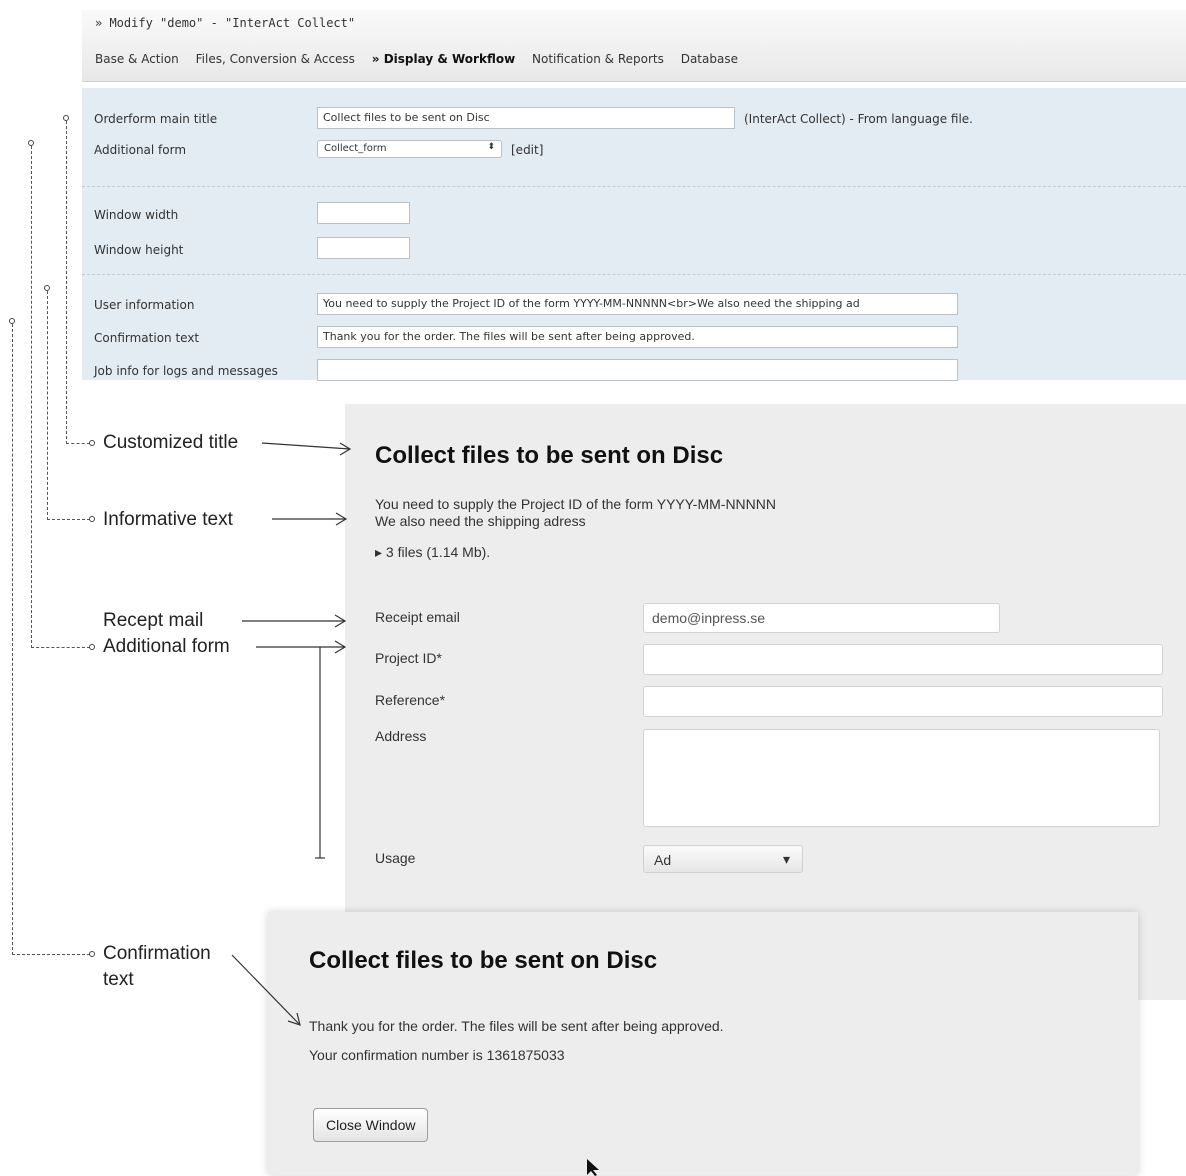 The height and width of the screenshot is (1176, 1186). What do you see at coordinates (291, 734) in the screenshot?
I see `annotation-arrows` at bounding box center [291, 734].